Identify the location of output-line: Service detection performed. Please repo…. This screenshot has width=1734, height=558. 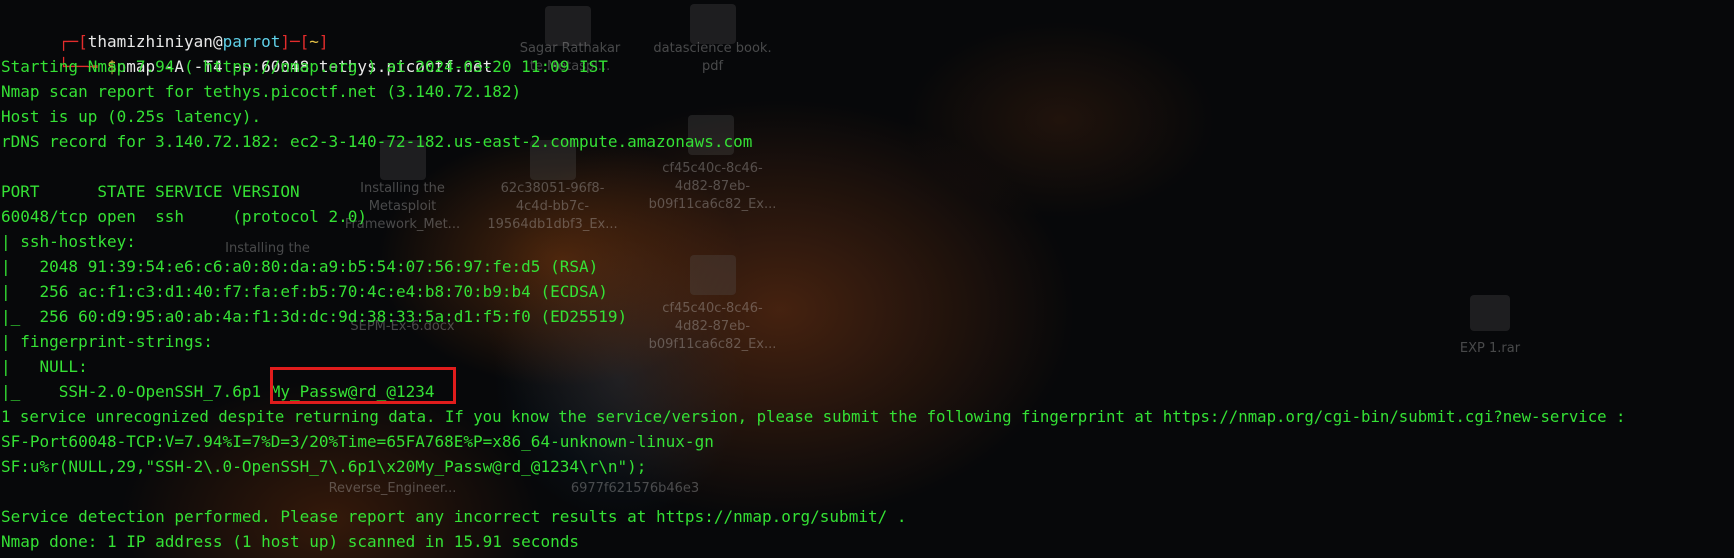
(454, 516).